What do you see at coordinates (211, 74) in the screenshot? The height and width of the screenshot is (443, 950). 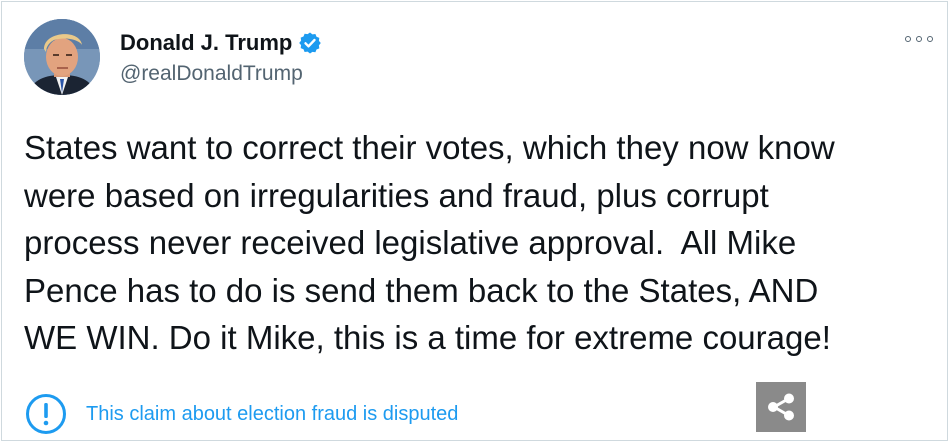 I see `author-handle: @realDonaldTrump` at bounding box center [211, 74].